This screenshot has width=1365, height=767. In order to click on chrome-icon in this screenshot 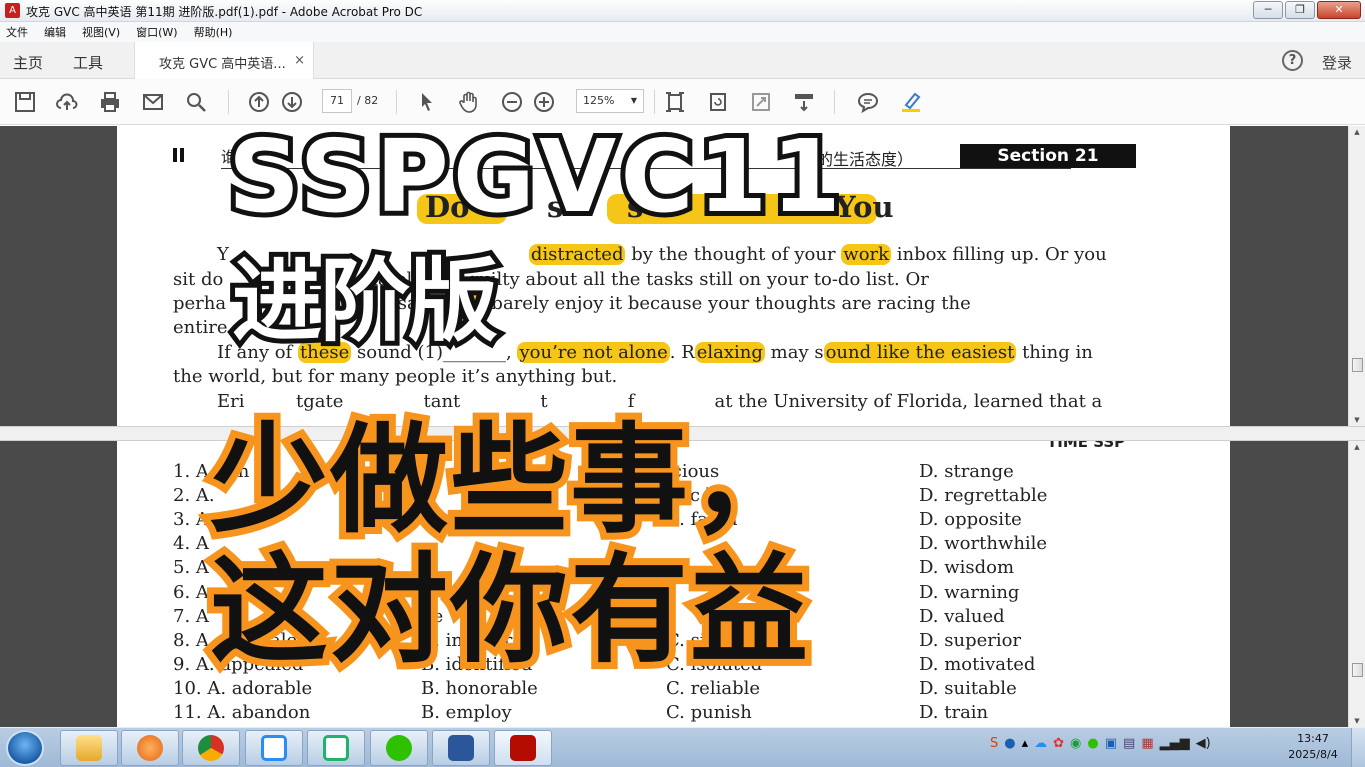, I will do `click(211, 748)`.